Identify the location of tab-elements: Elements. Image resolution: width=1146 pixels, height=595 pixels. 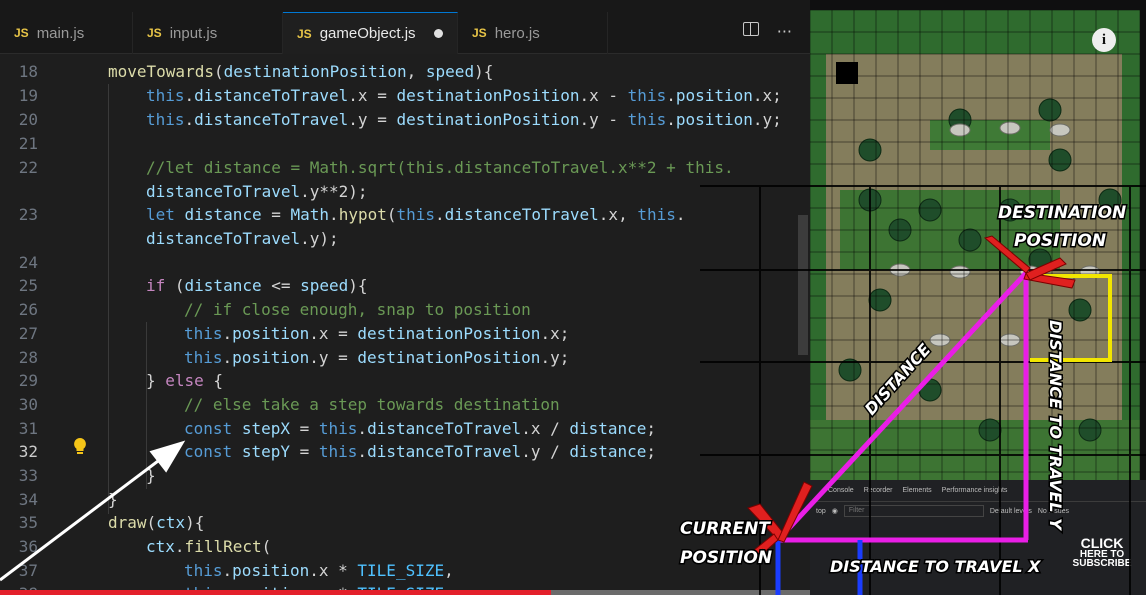
(916, 490).